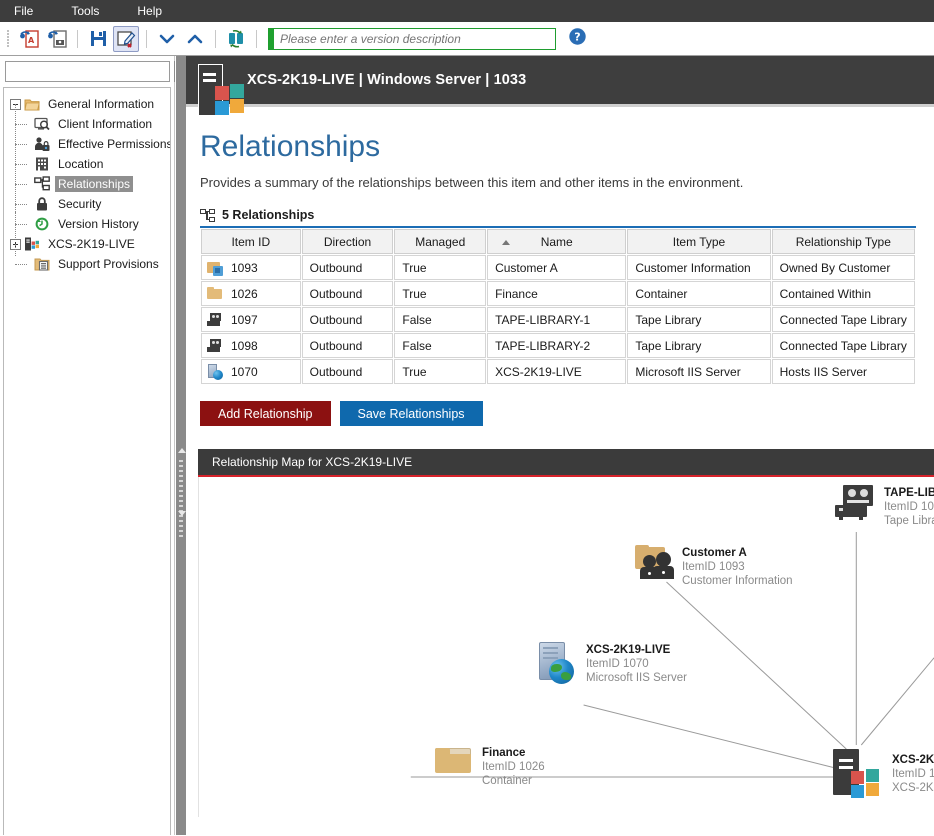 This screenshot has height=836, width=934. I want to click on customer-information-icon, so click(215, 268).